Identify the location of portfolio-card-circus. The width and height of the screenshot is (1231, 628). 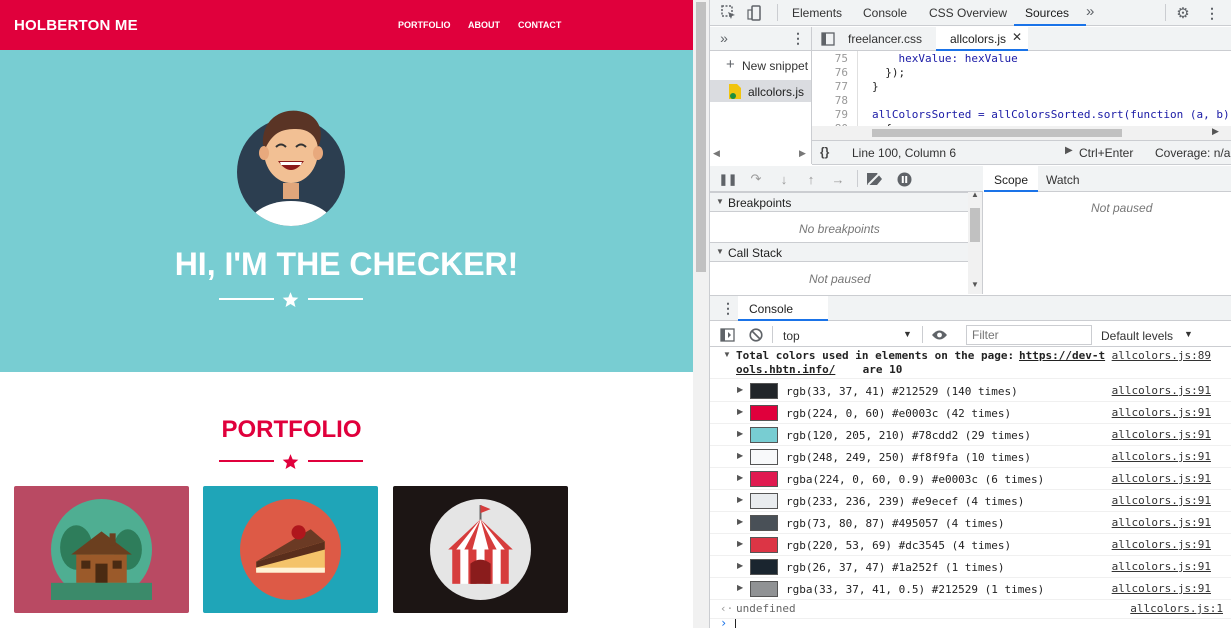
(480, 549).